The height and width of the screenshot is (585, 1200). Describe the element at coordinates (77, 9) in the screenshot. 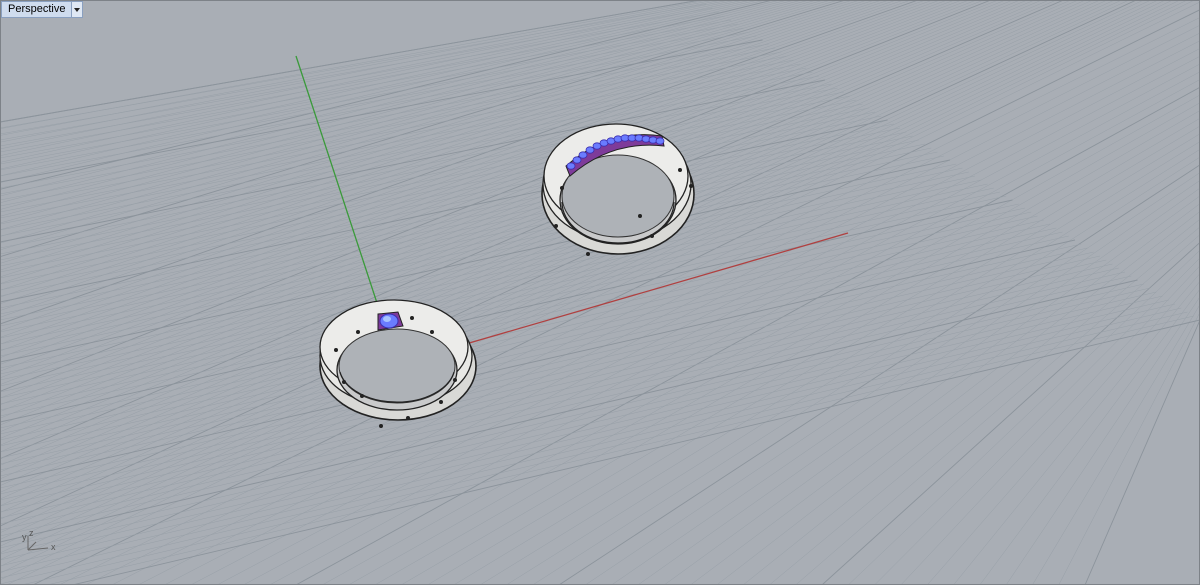

I see `caret-down-icon` at that location.